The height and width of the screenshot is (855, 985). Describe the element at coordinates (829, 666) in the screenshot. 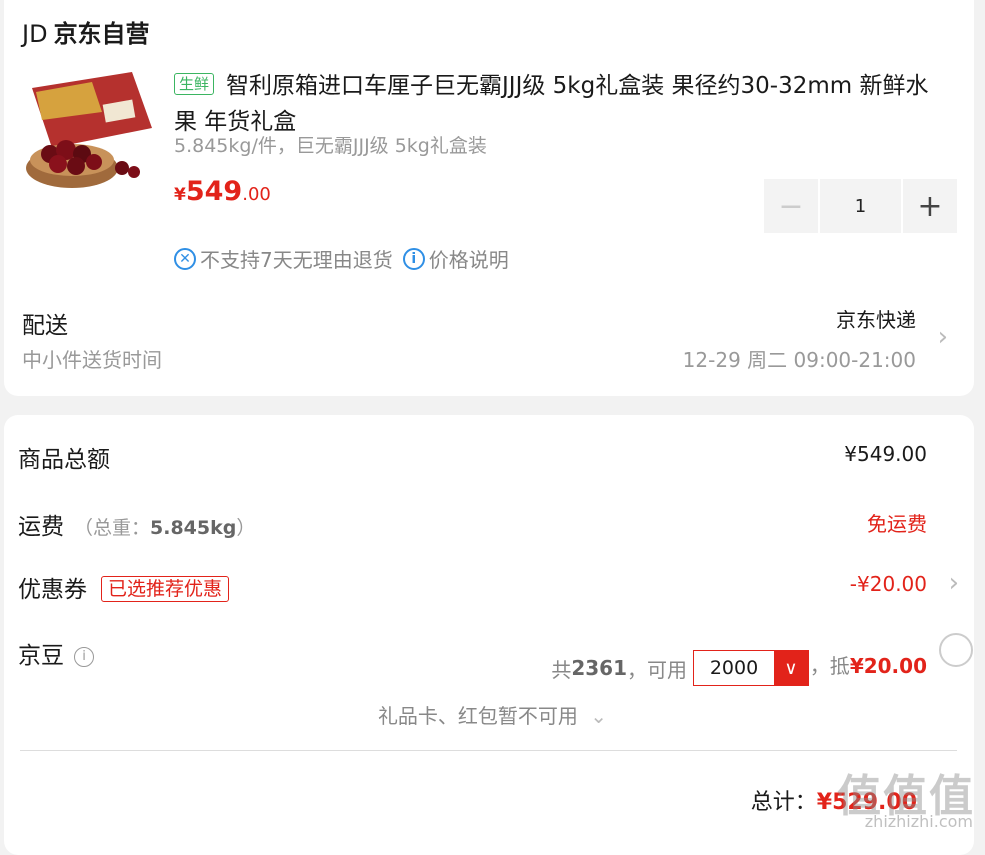

I see `bean-deduct-prefix: ，抵` at that location.